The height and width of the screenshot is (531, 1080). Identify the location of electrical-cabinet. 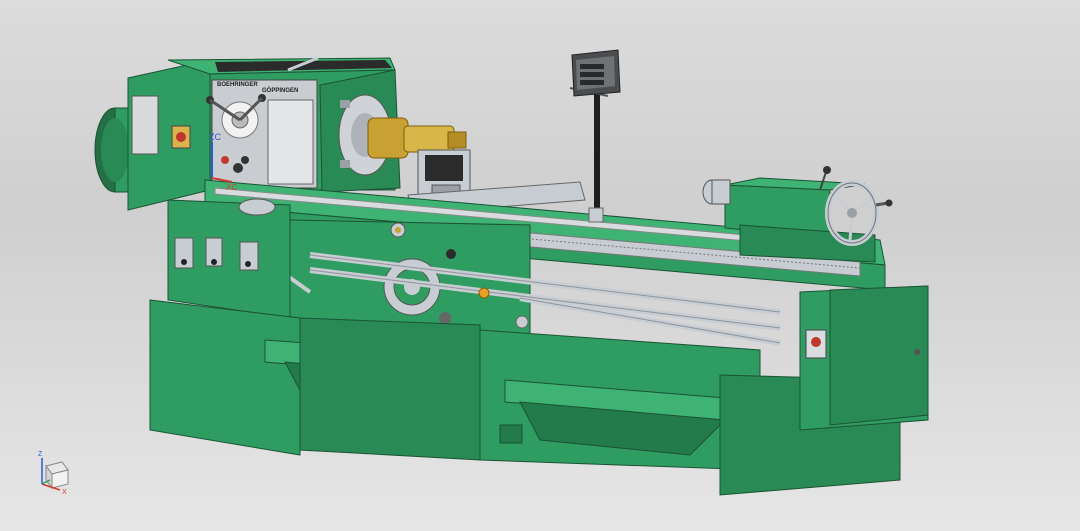
(864, 358).